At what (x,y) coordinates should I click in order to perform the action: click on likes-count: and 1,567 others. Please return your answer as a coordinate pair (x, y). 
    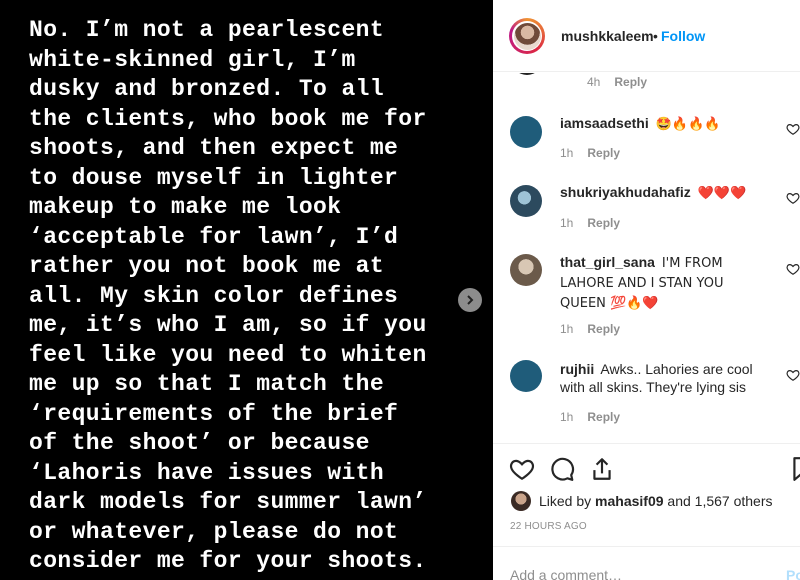
    Looking at the image, I should click on (719, 501).